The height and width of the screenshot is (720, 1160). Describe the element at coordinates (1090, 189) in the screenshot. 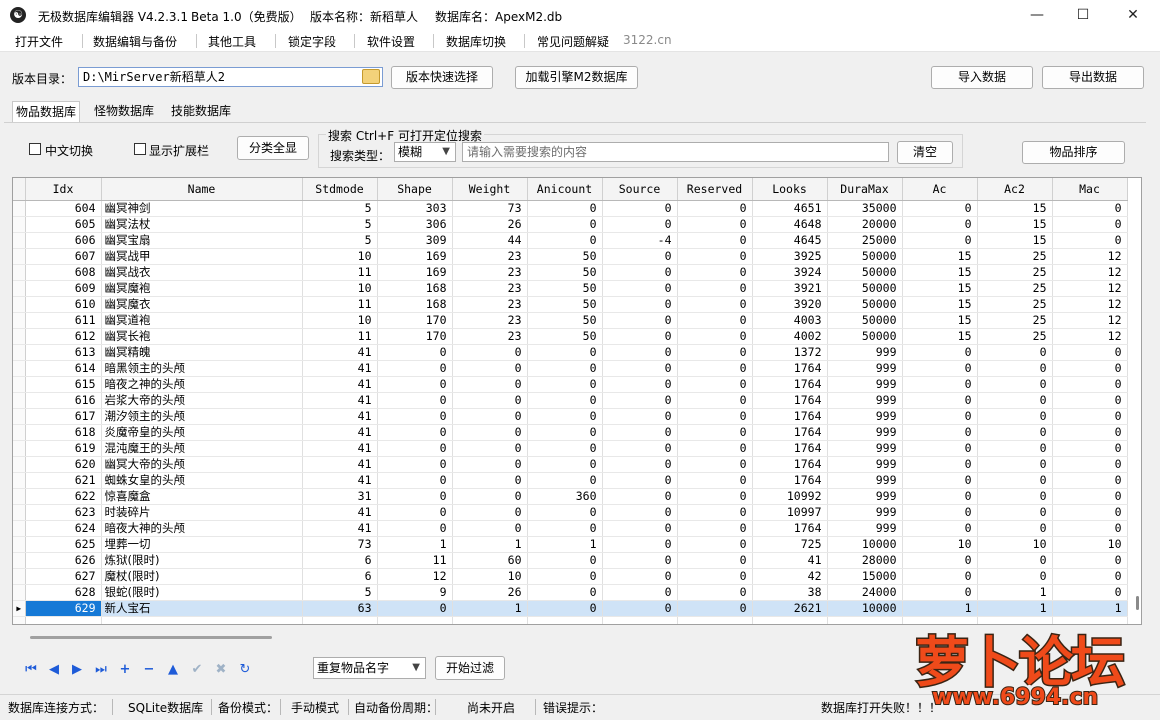

I see `column-header-mac: Mac` at that location.